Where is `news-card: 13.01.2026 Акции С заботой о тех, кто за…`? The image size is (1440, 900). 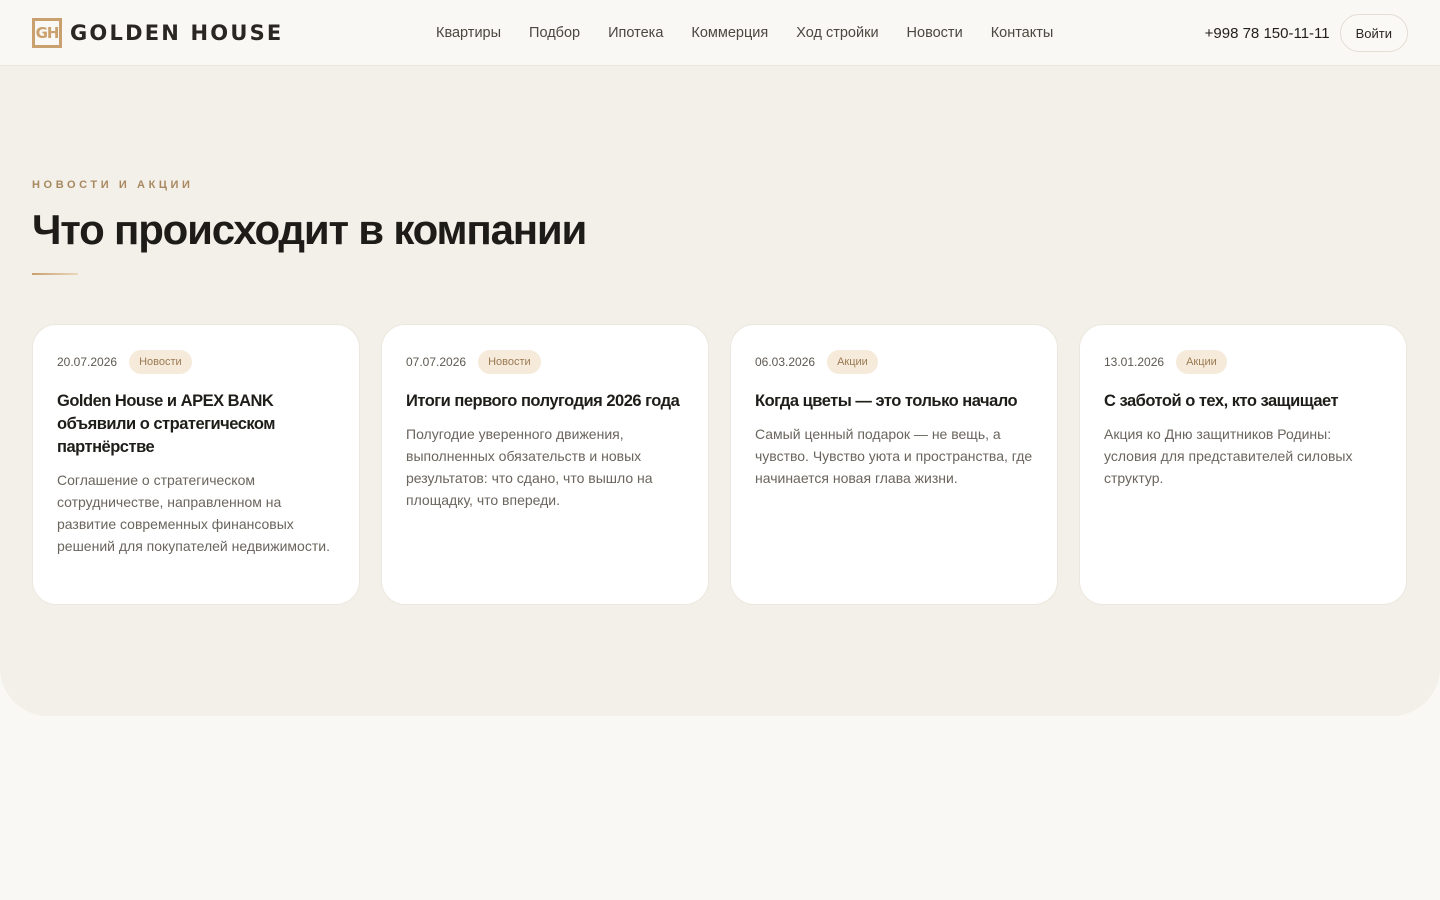
news-card: 13.01.2026 Акции С заботой о тех, кто за… is located at coordinates (1243, 464).